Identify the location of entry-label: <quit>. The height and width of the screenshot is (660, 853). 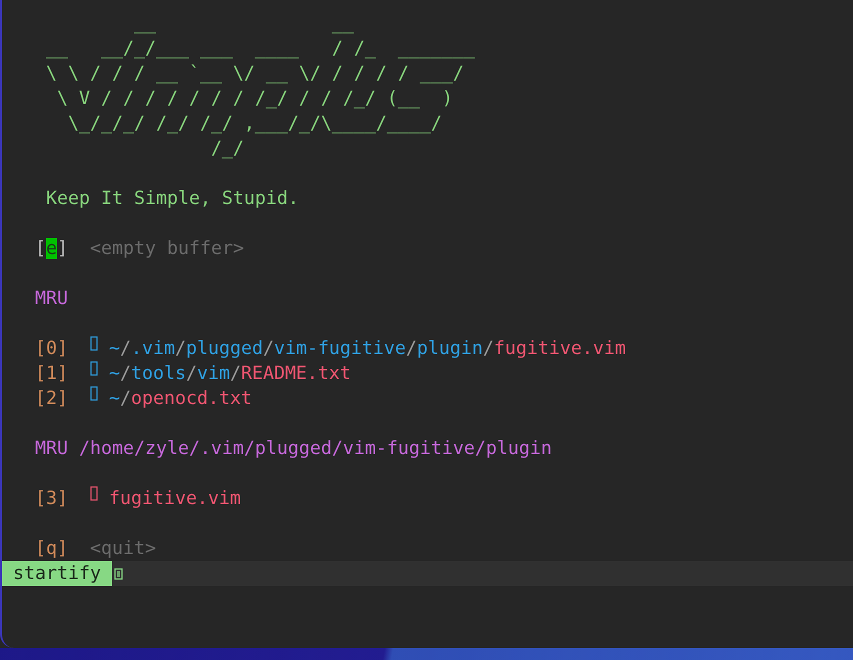
(123, 548).